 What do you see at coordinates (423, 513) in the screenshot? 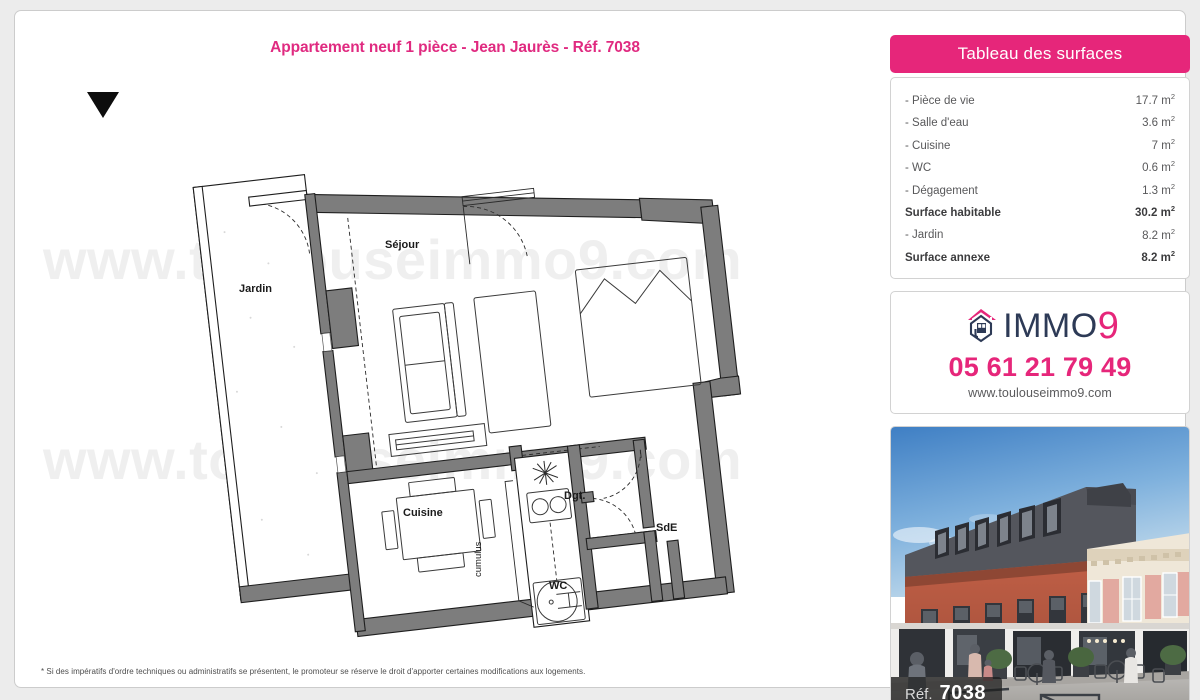
I see `room-label-cuisine: Cuisine` at bounding box center [423, 513].